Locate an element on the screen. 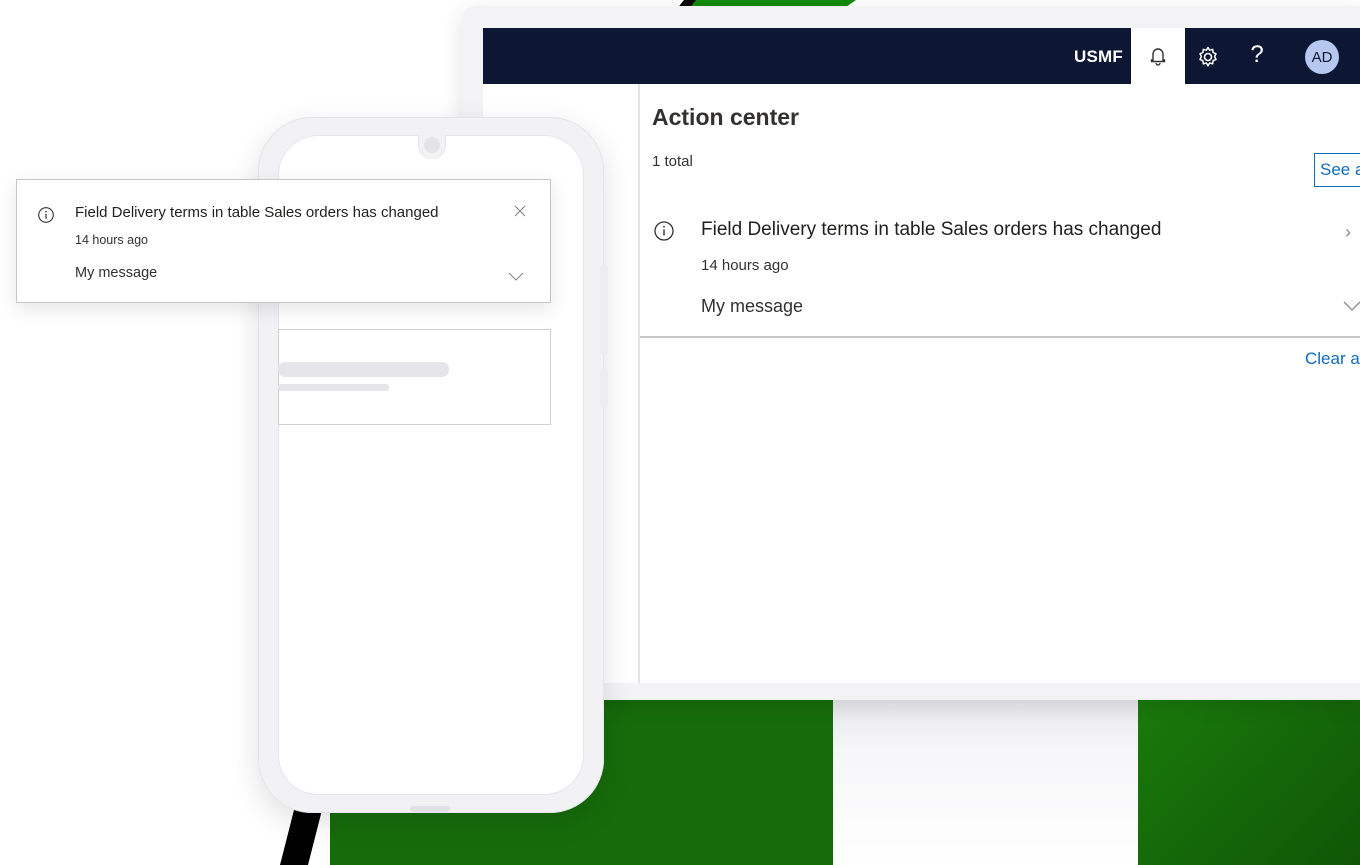 The width and height of the screenshot is (1360, 865). phone-placeholder-card is located at coordinates (414, 377).